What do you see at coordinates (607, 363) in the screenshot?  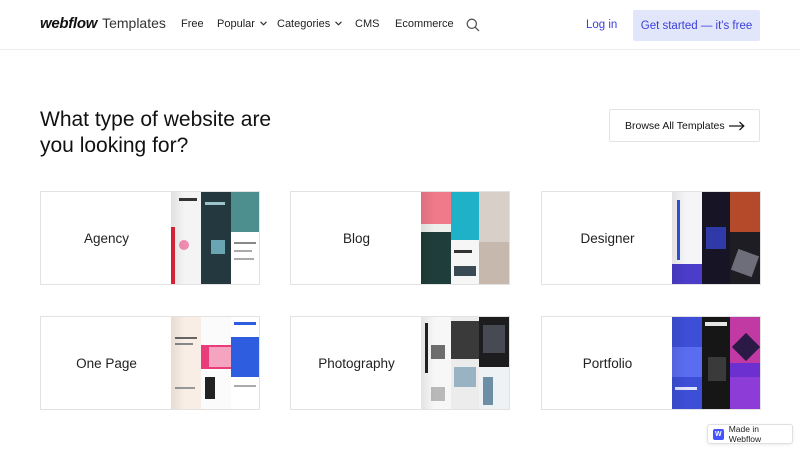 I see `category-label: Portfolio` at bounding box center [607, 363].